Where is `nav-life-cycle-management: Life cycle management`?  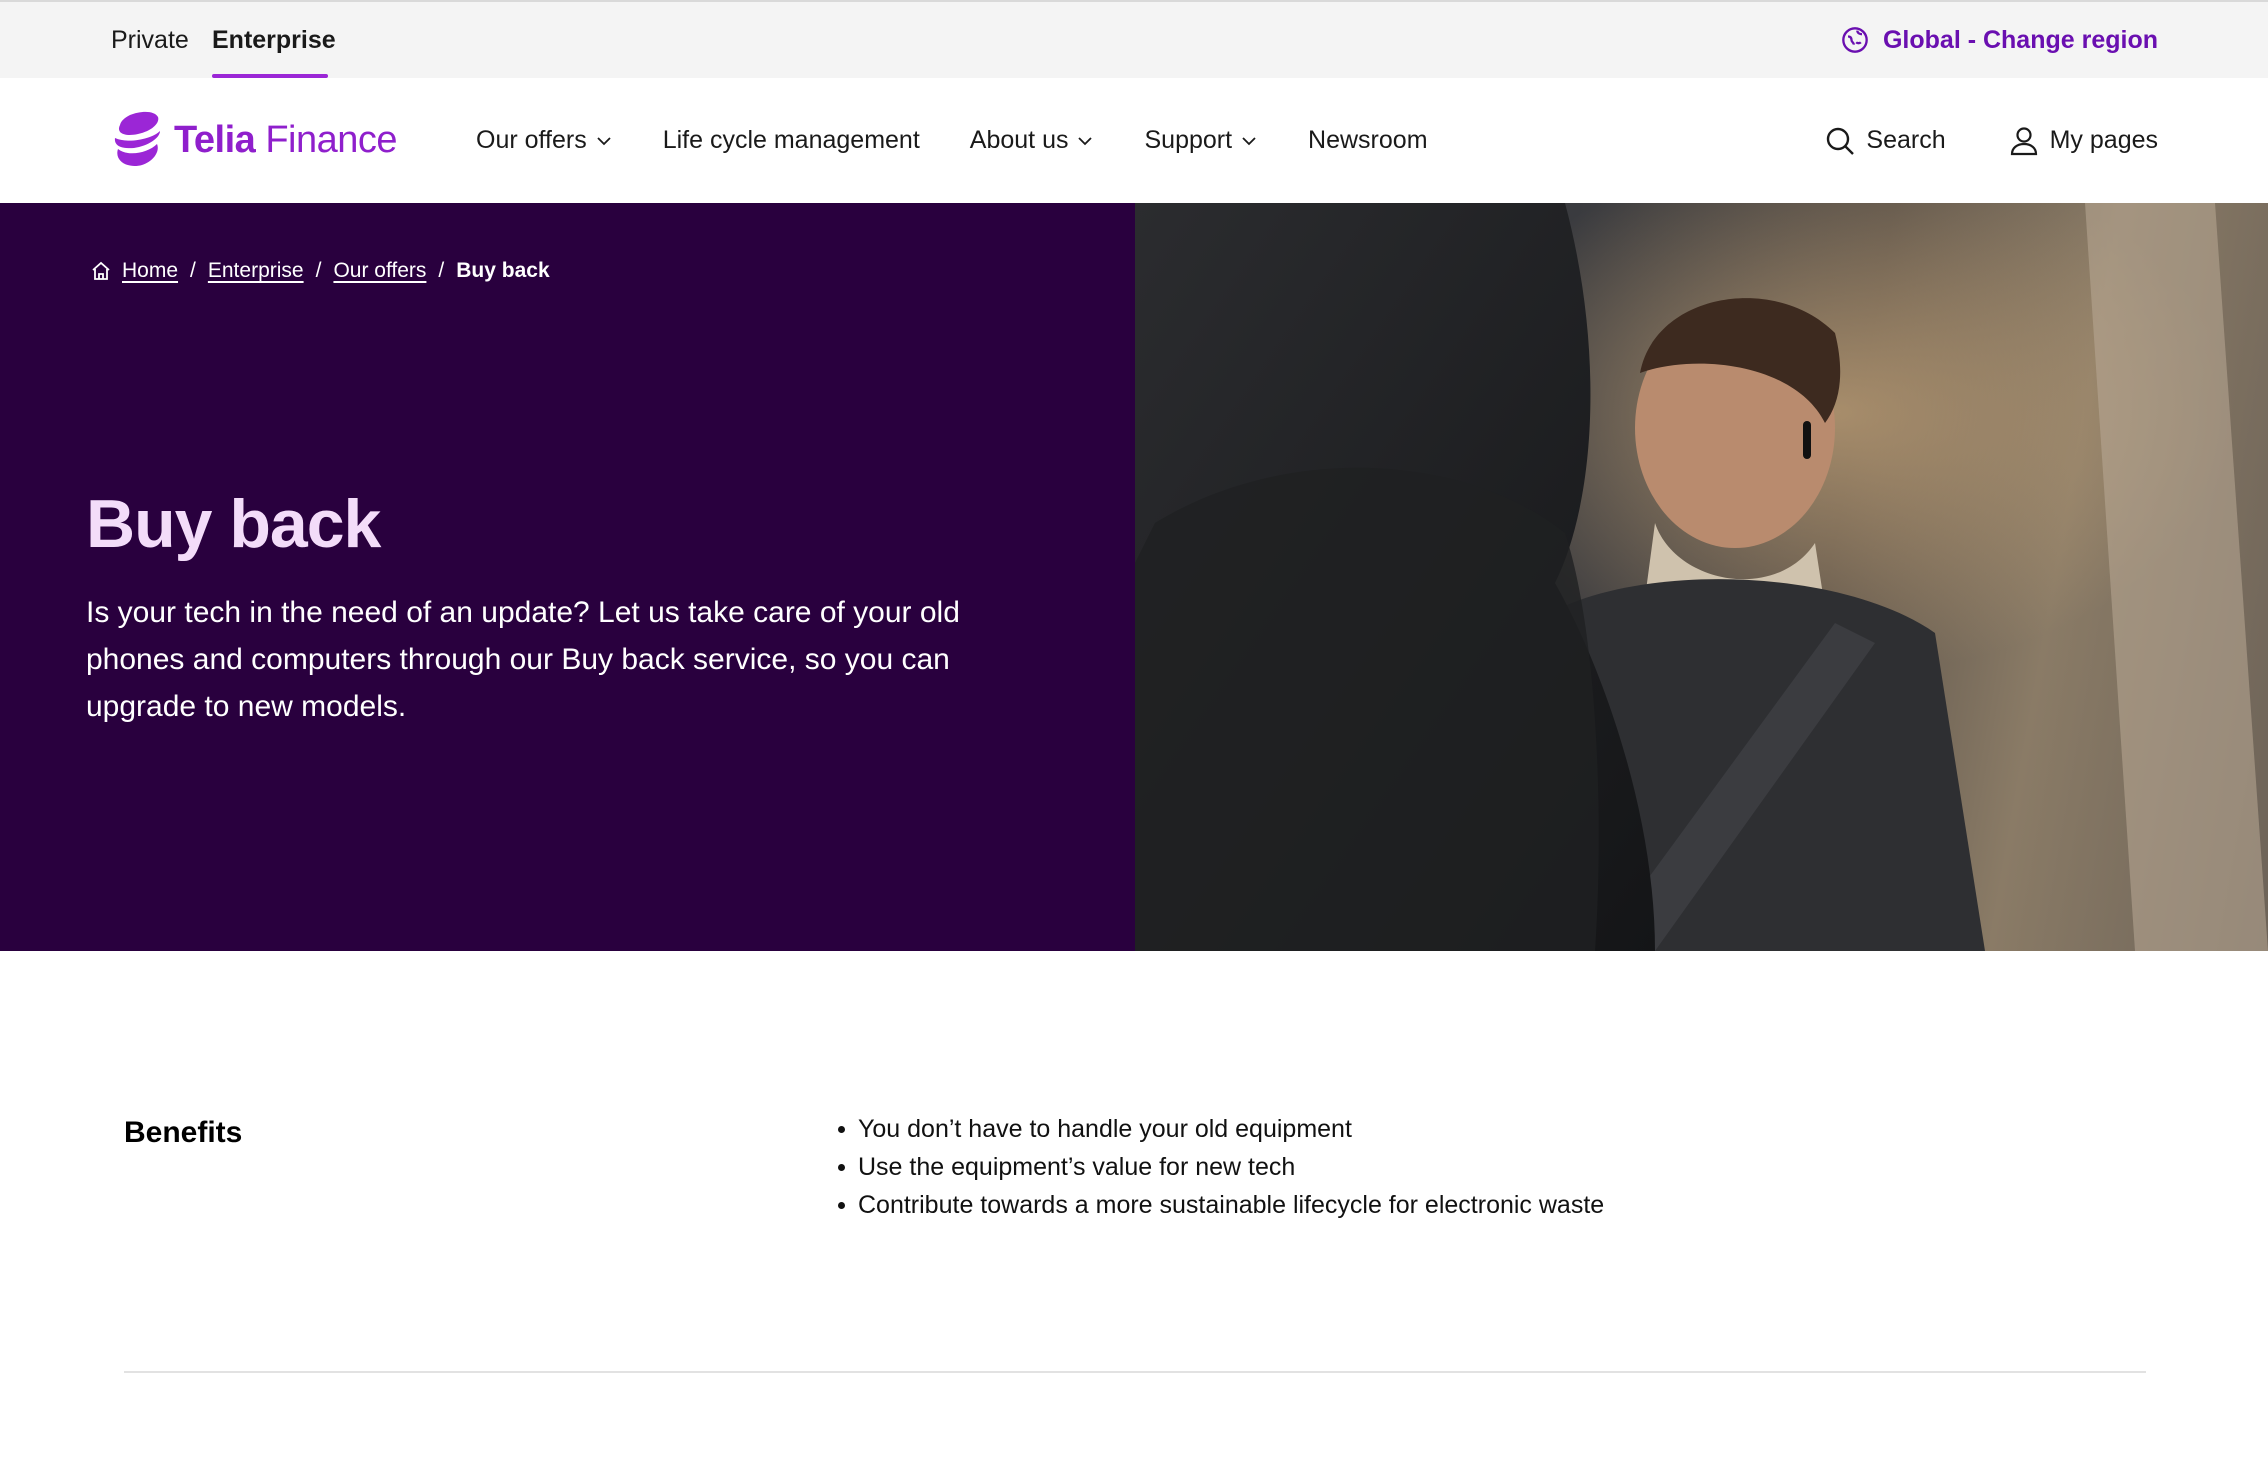
nav-life-cycle-management: Life cycle management is located at coordinates (791, 140).